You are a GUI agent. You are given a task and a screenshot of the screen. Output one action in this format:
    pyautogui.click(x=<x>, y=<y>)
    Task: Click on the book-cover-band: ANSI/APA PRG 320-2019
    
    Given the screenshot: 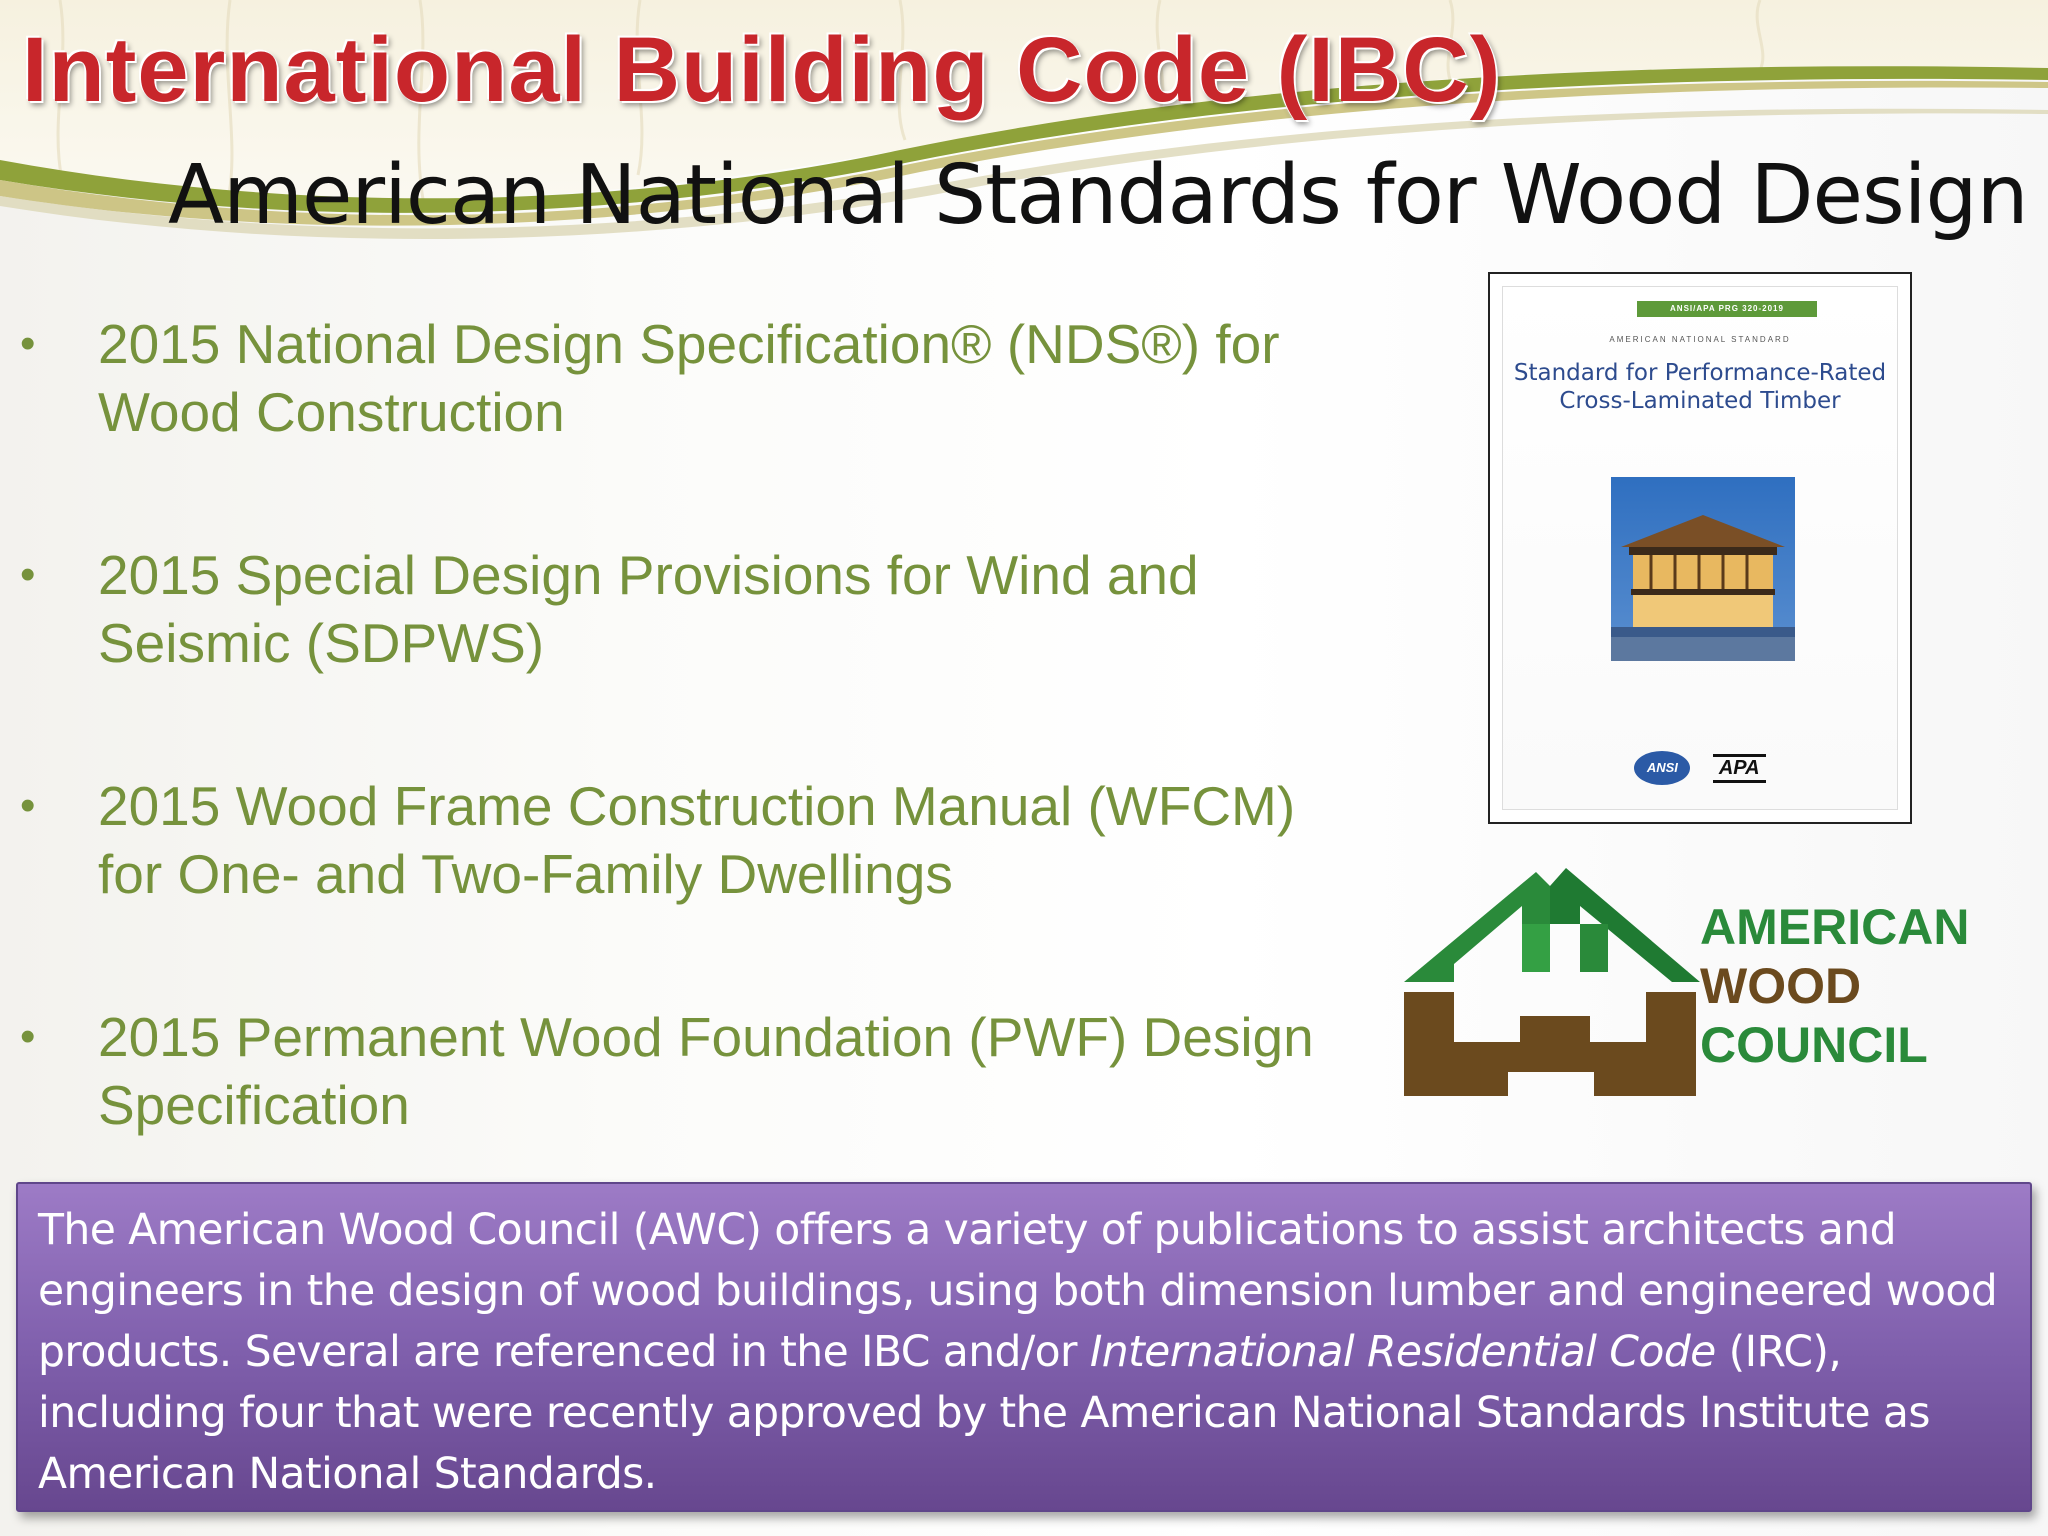 What is the action you would take?
    pyautogui.click(x=1727, y=309)
    